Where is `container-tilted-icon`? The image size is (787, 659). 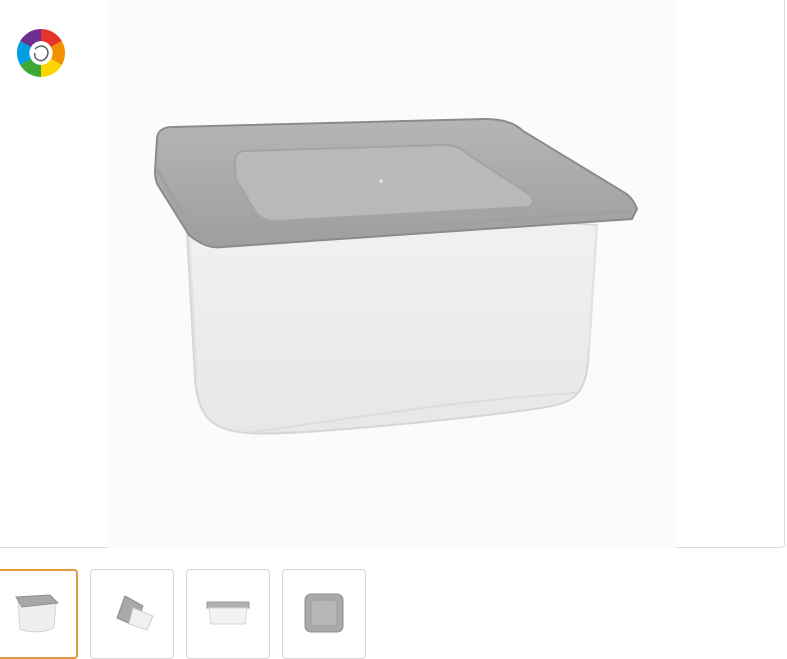
container-tilted-icon is located at coordinates (135, 613).